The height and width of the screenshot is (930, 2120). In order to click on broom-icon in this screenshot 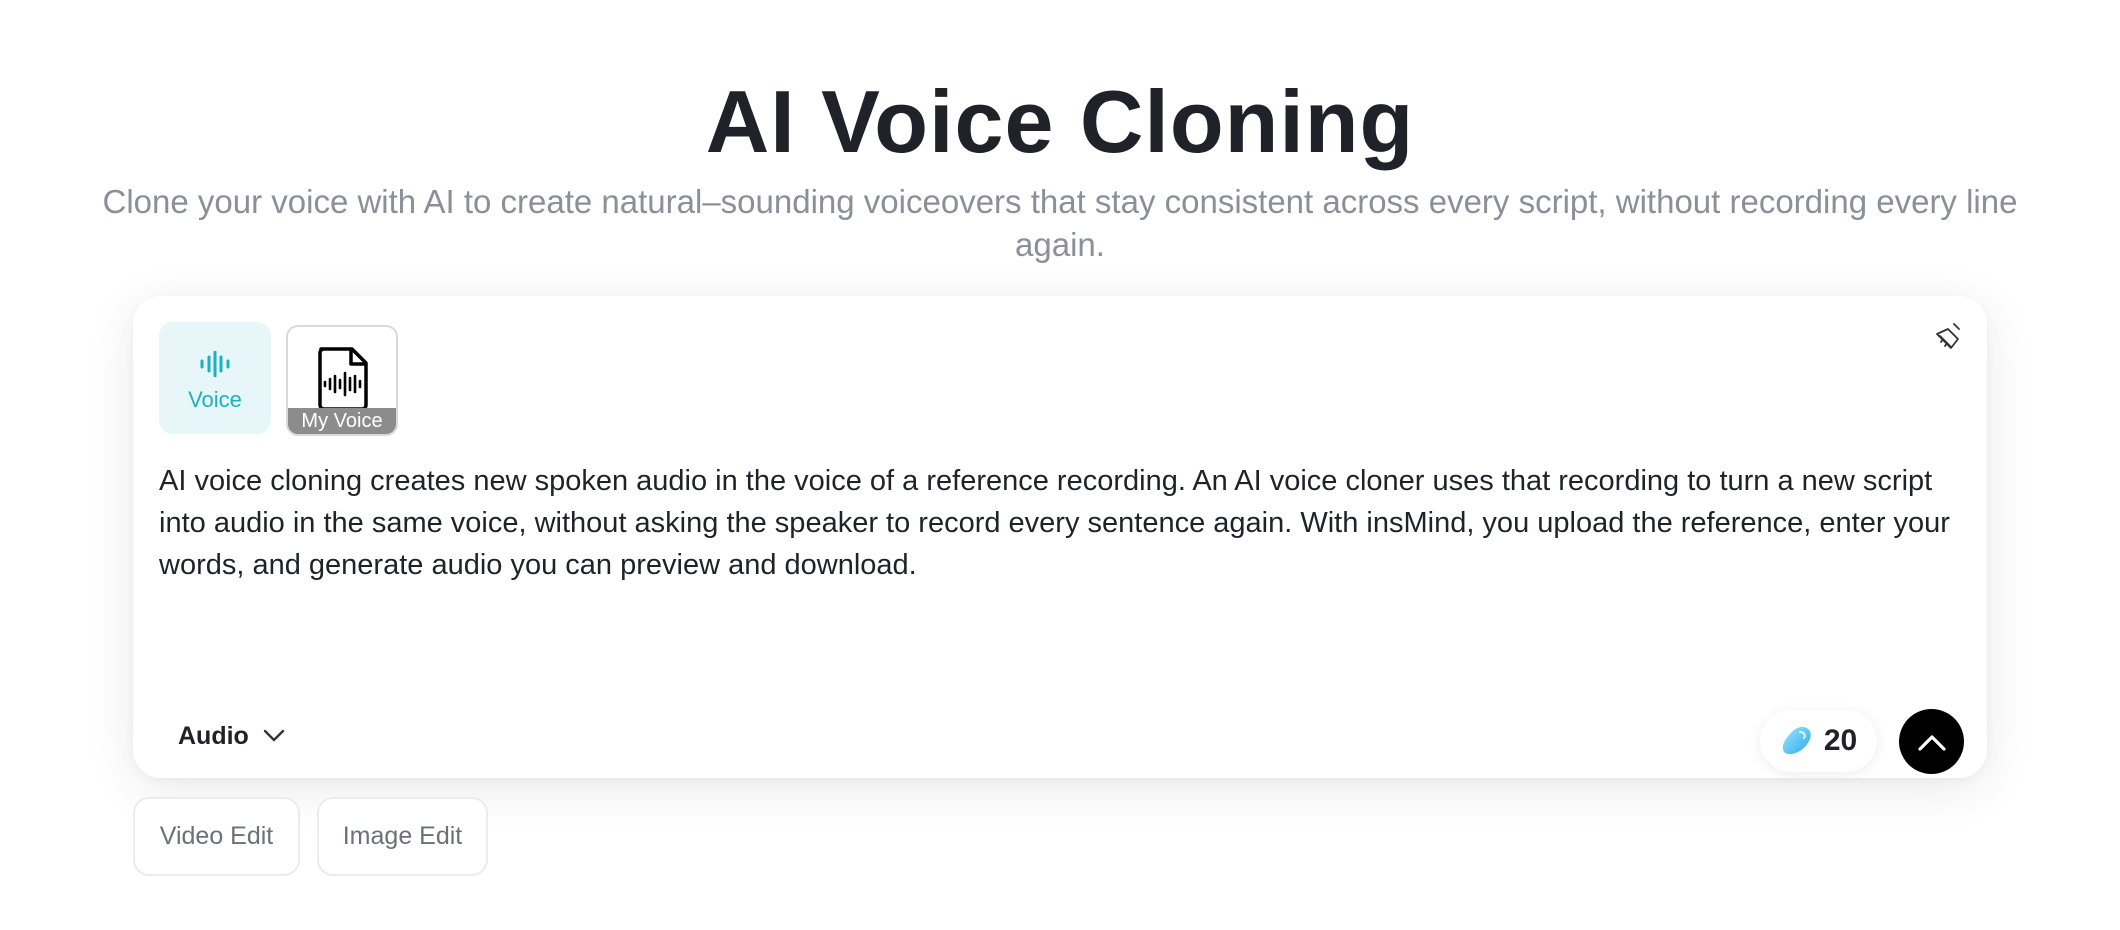, I will do `click(1948, 336)`.